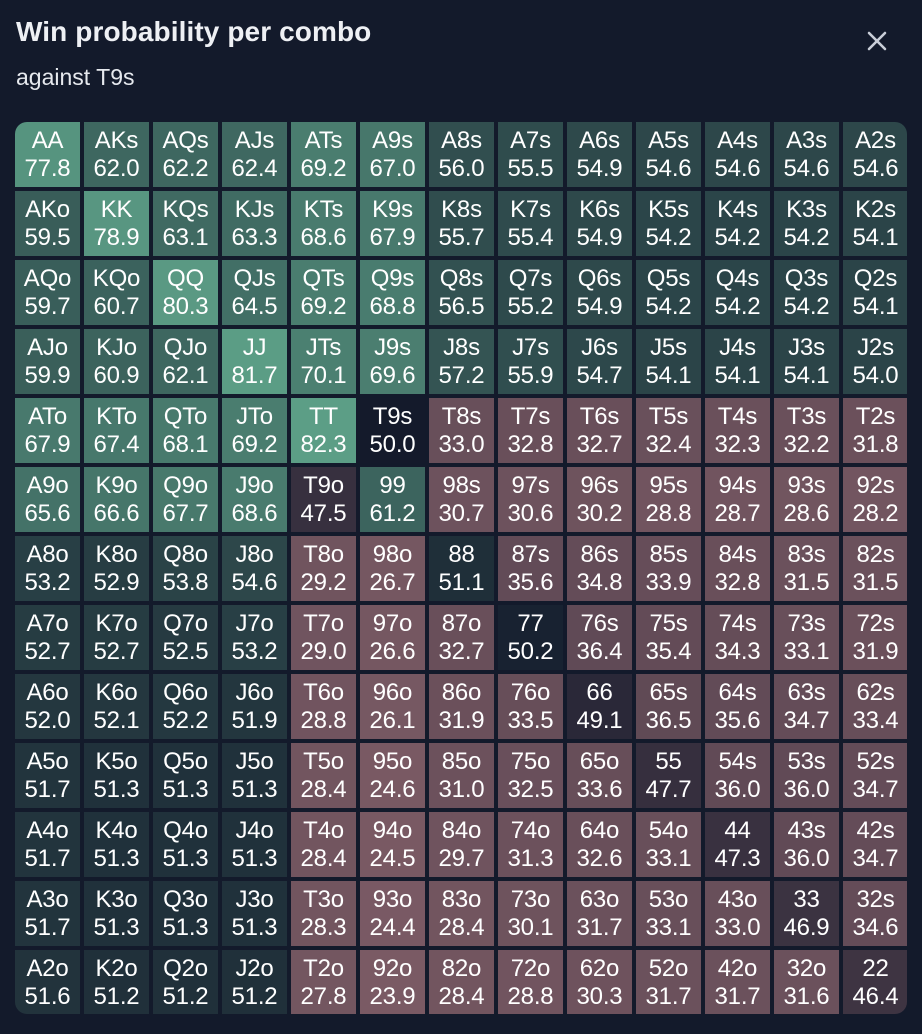  Describe the element at coordinates (806, 154) in the screenshot. I see `heatmap-cell: A3s 54.6` at that location.